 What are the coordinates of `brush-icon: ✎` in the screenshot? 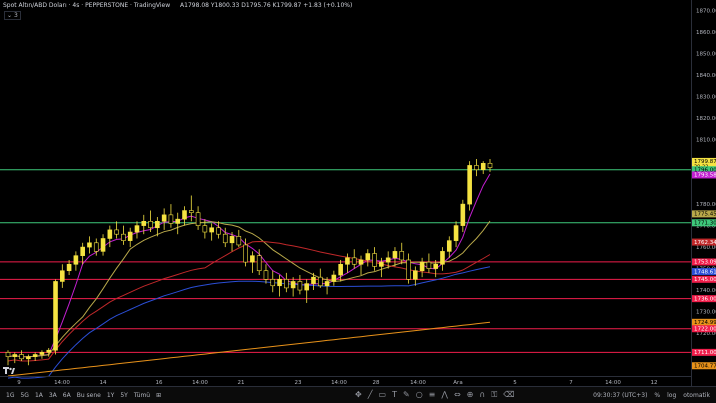 It's located at (406, 395).